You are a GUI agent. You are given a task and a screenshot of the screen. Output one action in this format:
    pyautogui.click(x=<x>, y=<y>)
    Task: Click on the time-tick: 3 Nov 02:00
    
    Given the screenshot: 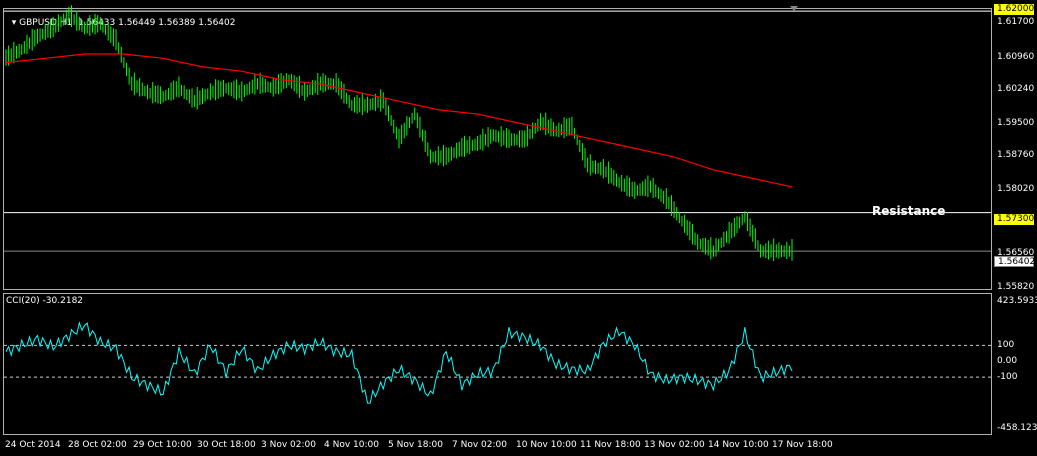 What is the action you would take?
    pyautogui.click(x=288, y=445)
    